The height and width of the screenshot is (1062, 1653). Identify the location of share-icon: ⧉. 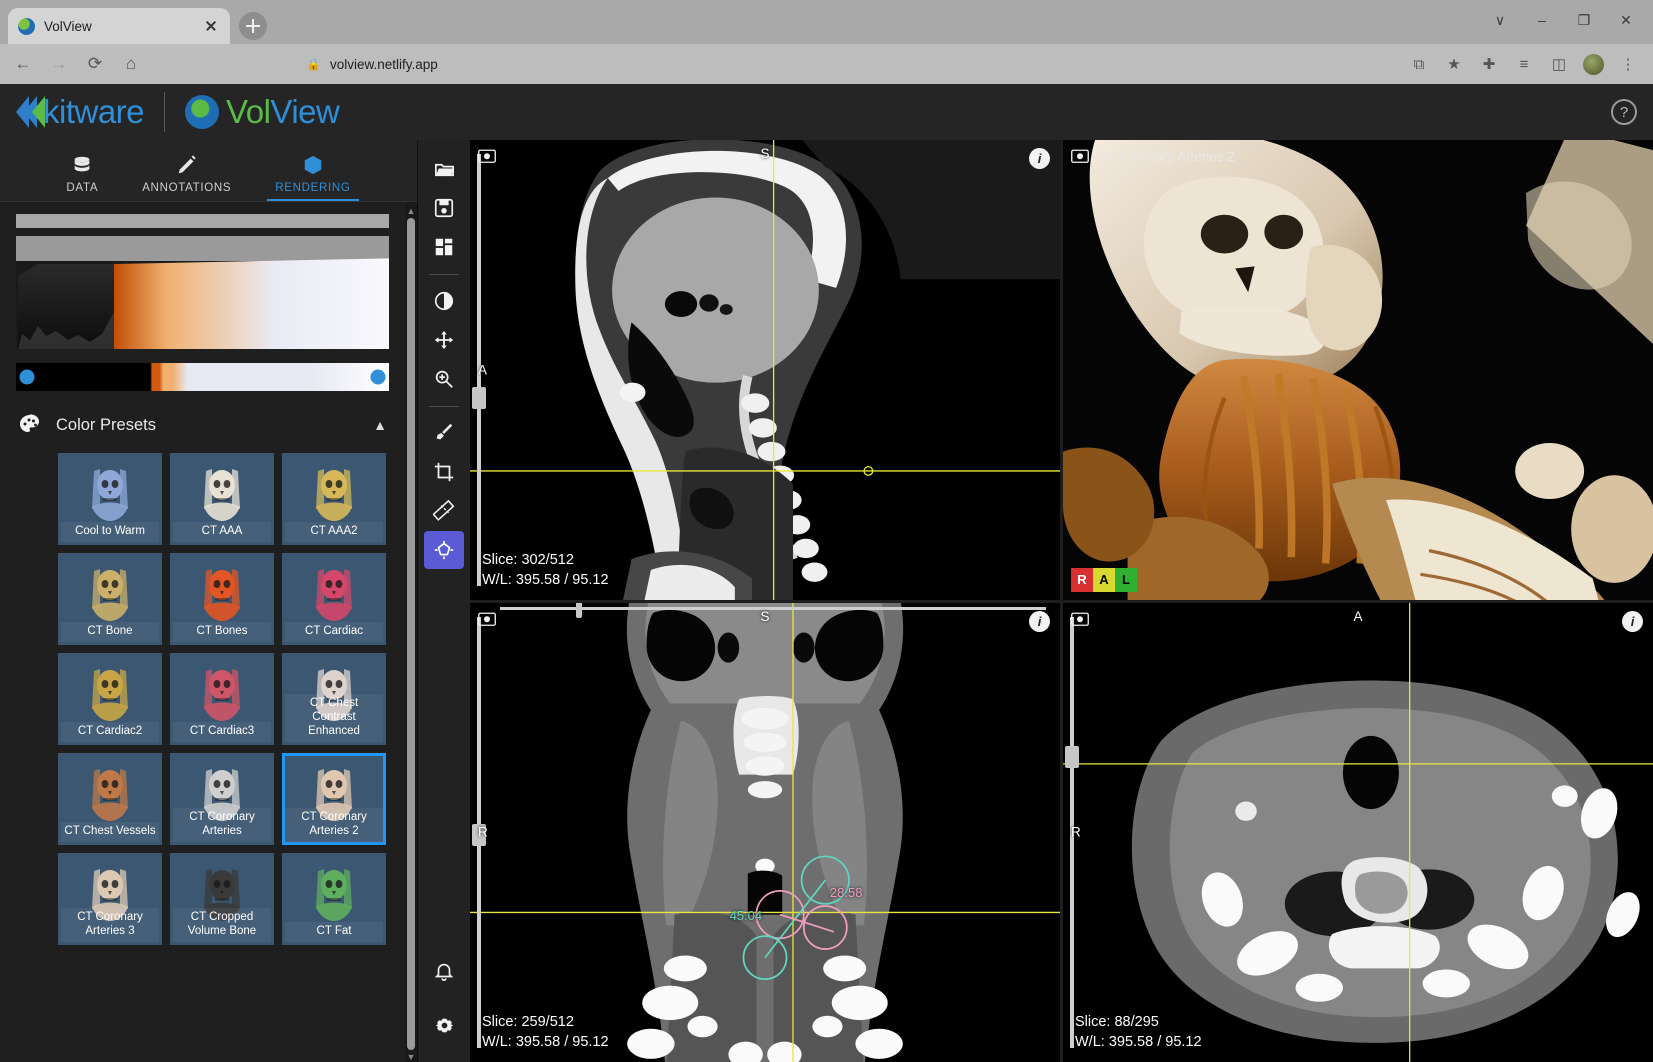
(1419, 64).